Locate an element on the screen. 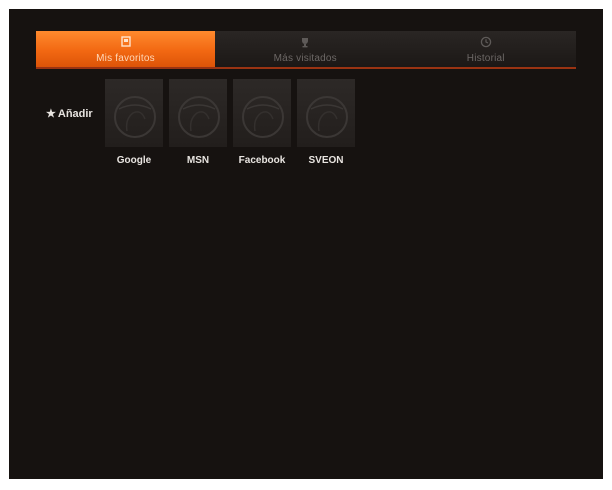 This screenshot has width=612, height=490. clock-icon is located at coordinates (485, 42).